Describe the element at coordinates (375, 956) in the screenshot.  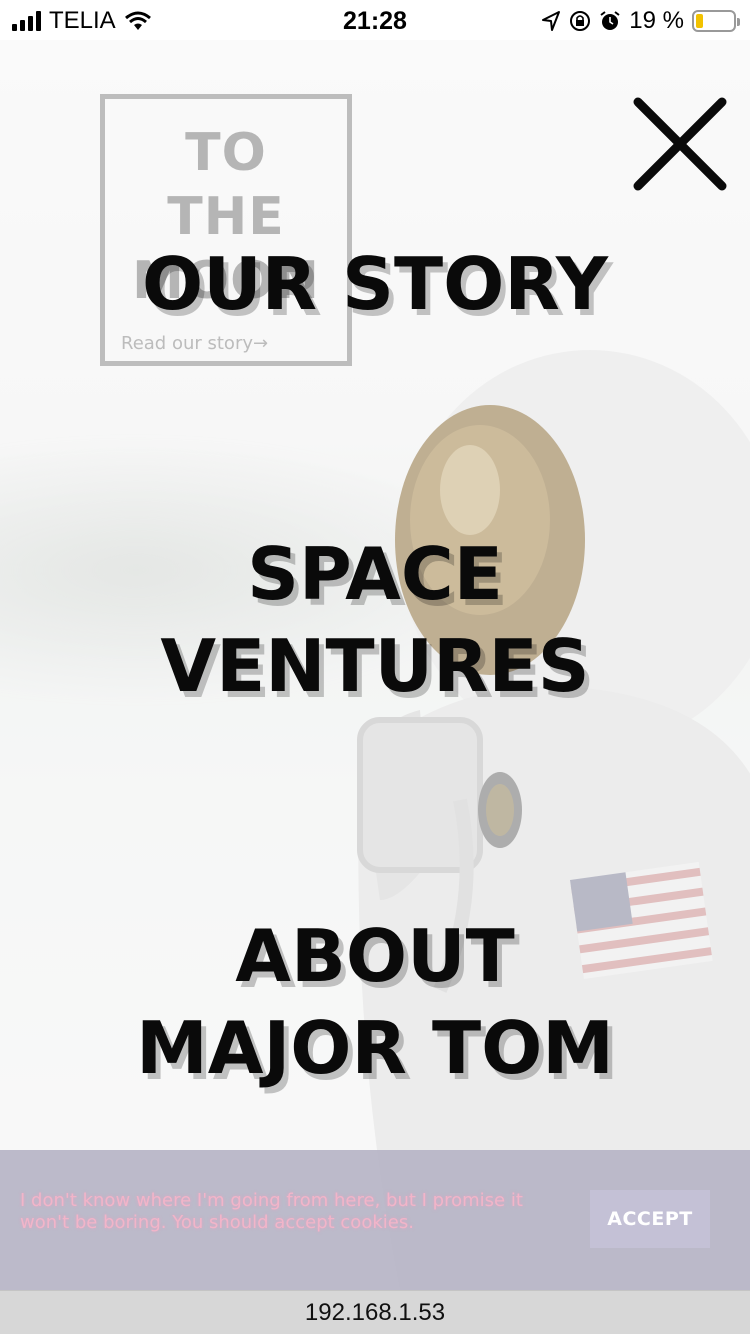
I see `menu-item-label: ABOUT` at that location.